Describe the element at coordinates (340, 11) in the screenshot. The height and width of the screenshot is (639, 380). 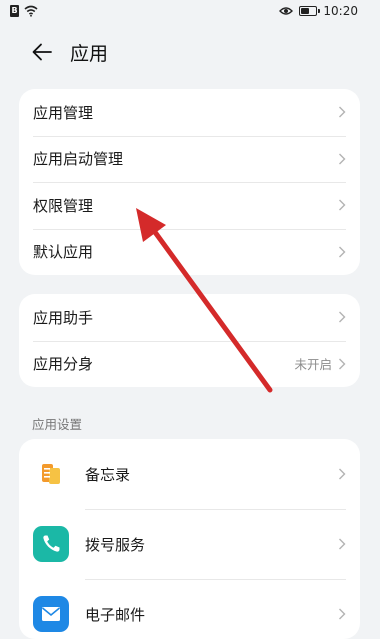
I see `status-time: 10:20` at that location.